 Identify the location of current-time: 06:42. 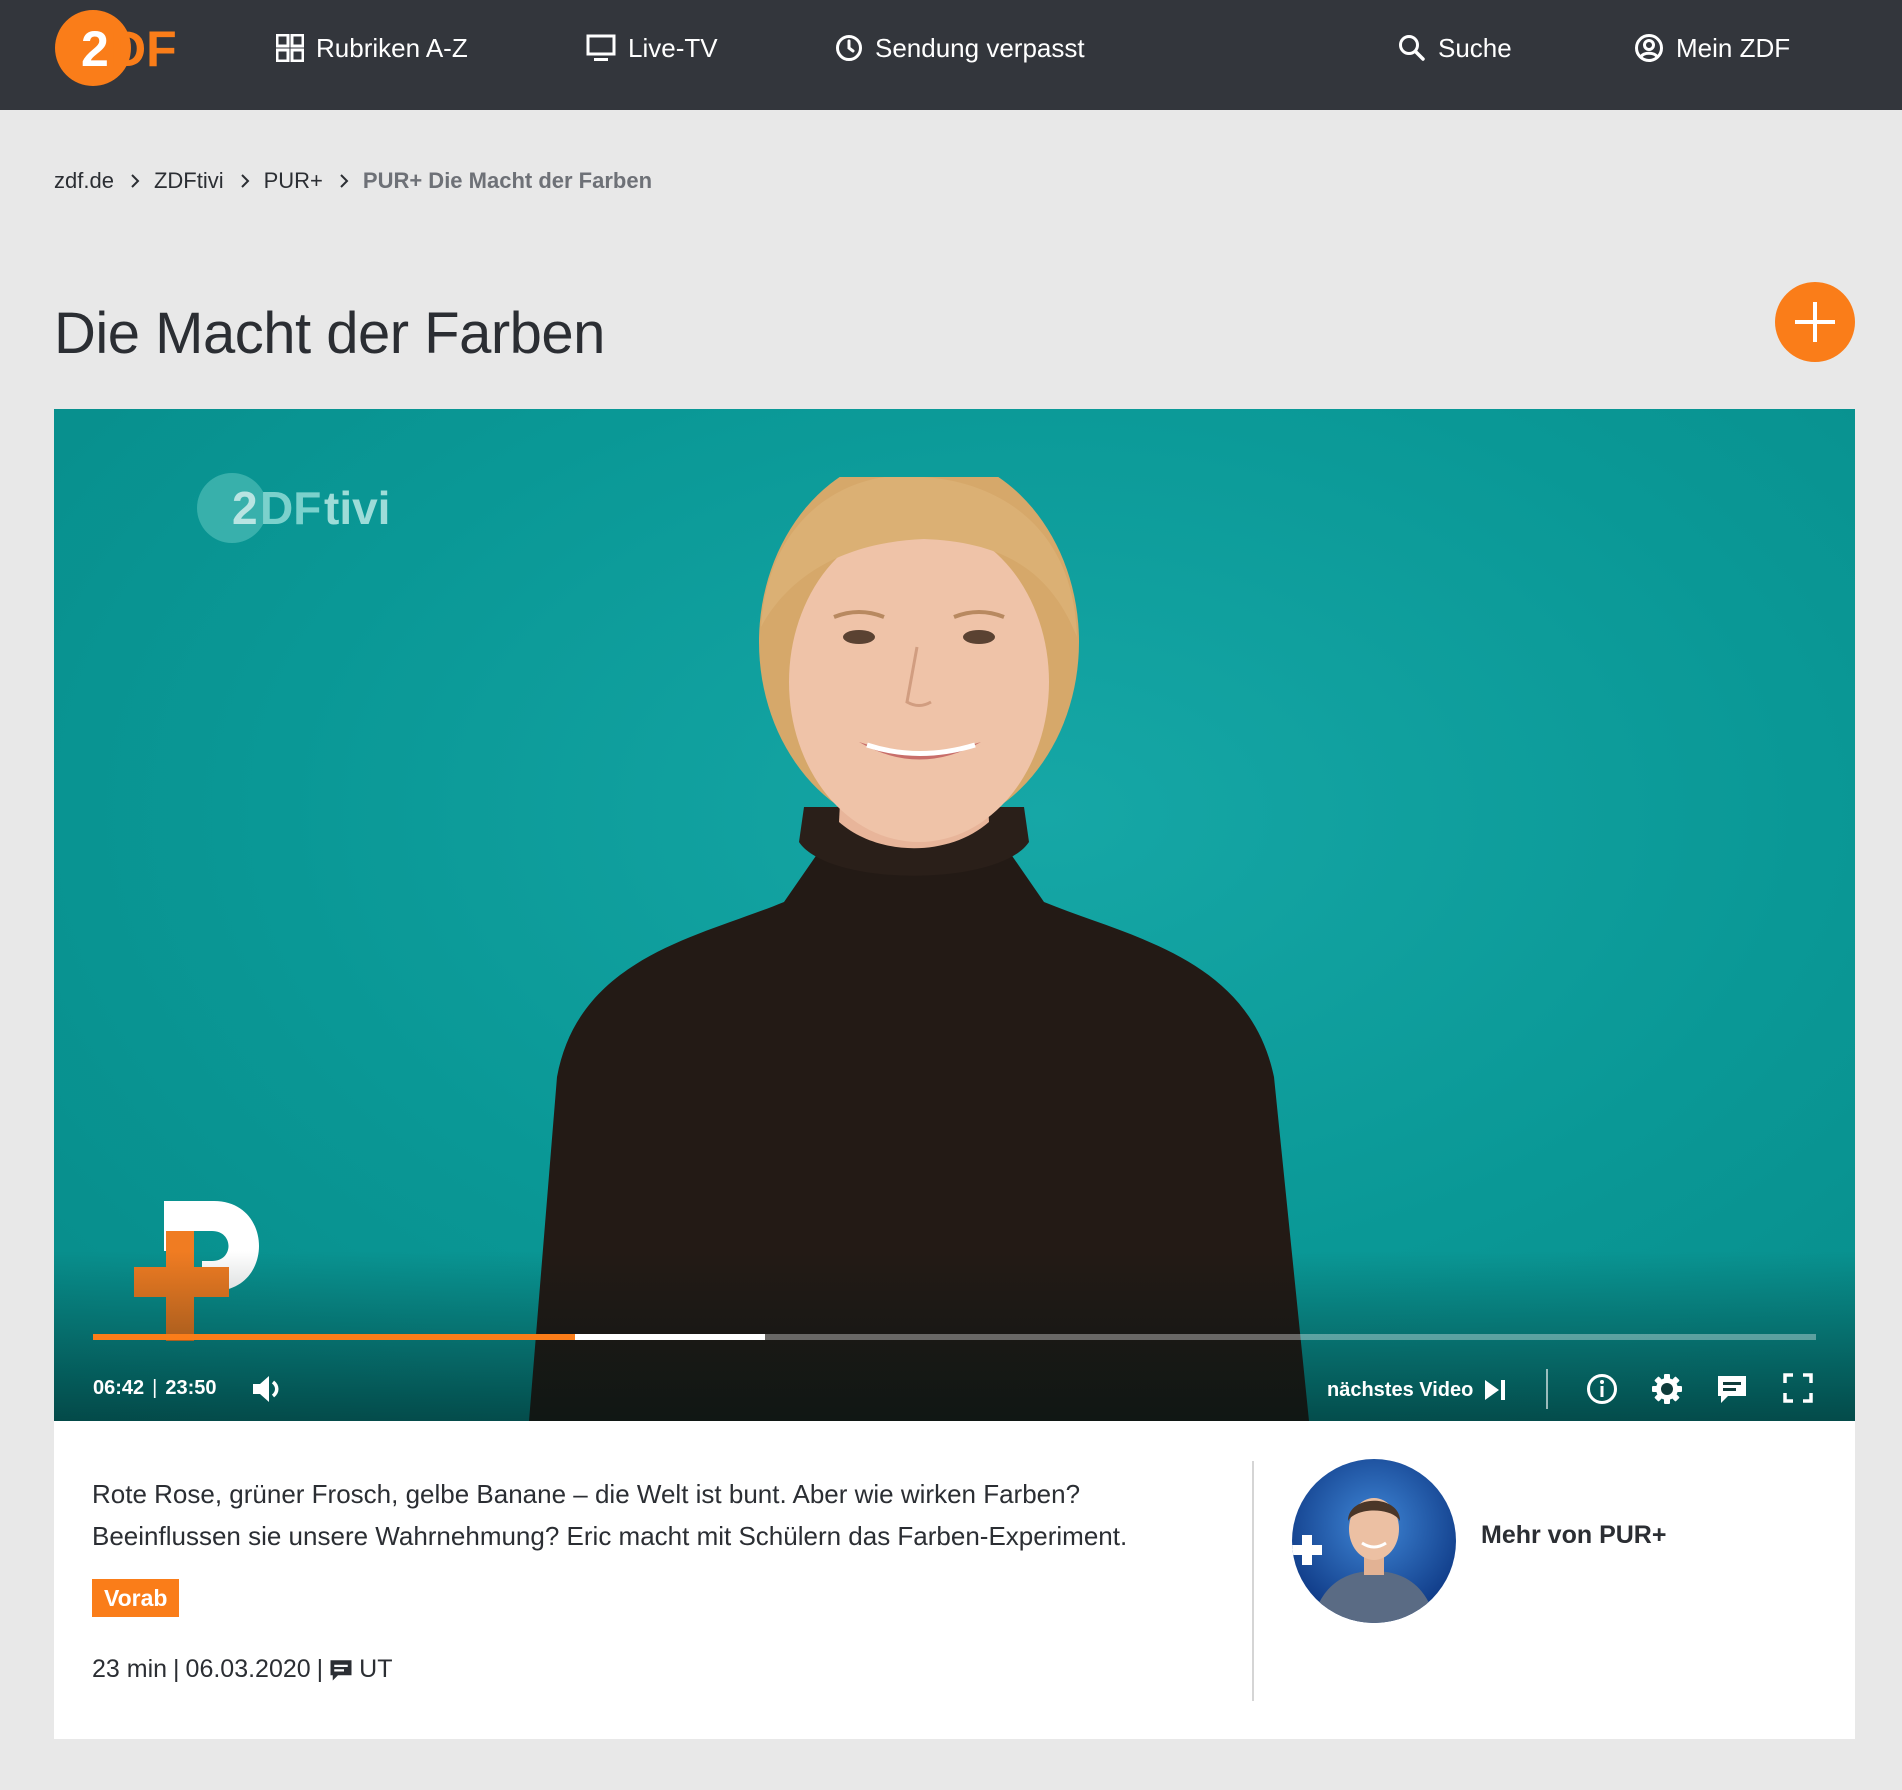
(119, 1388).